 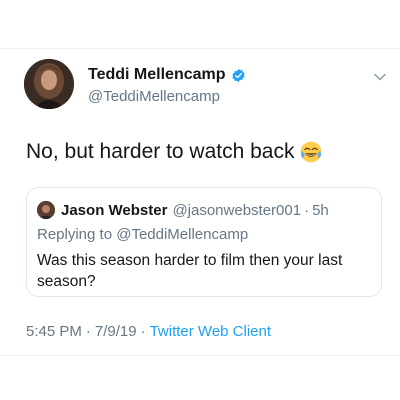 I want to click on author-display-name: Teddi Mellencamp, so click(x=157, y=75).